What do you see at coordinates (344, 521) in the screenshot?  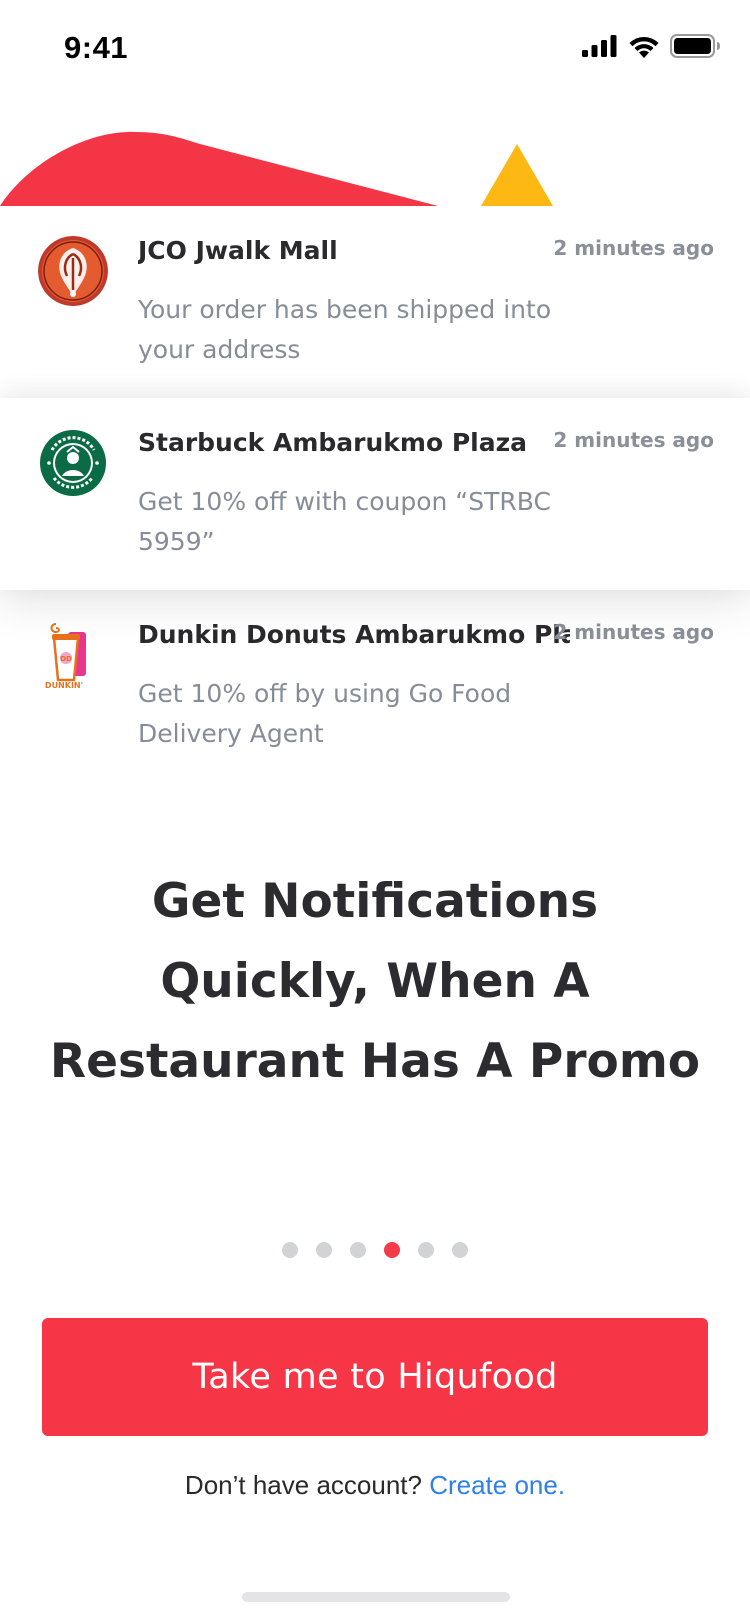 I see `notification-body: Get 10% off with coupon “STRBC 5959”` at bounding box center [344, 521].